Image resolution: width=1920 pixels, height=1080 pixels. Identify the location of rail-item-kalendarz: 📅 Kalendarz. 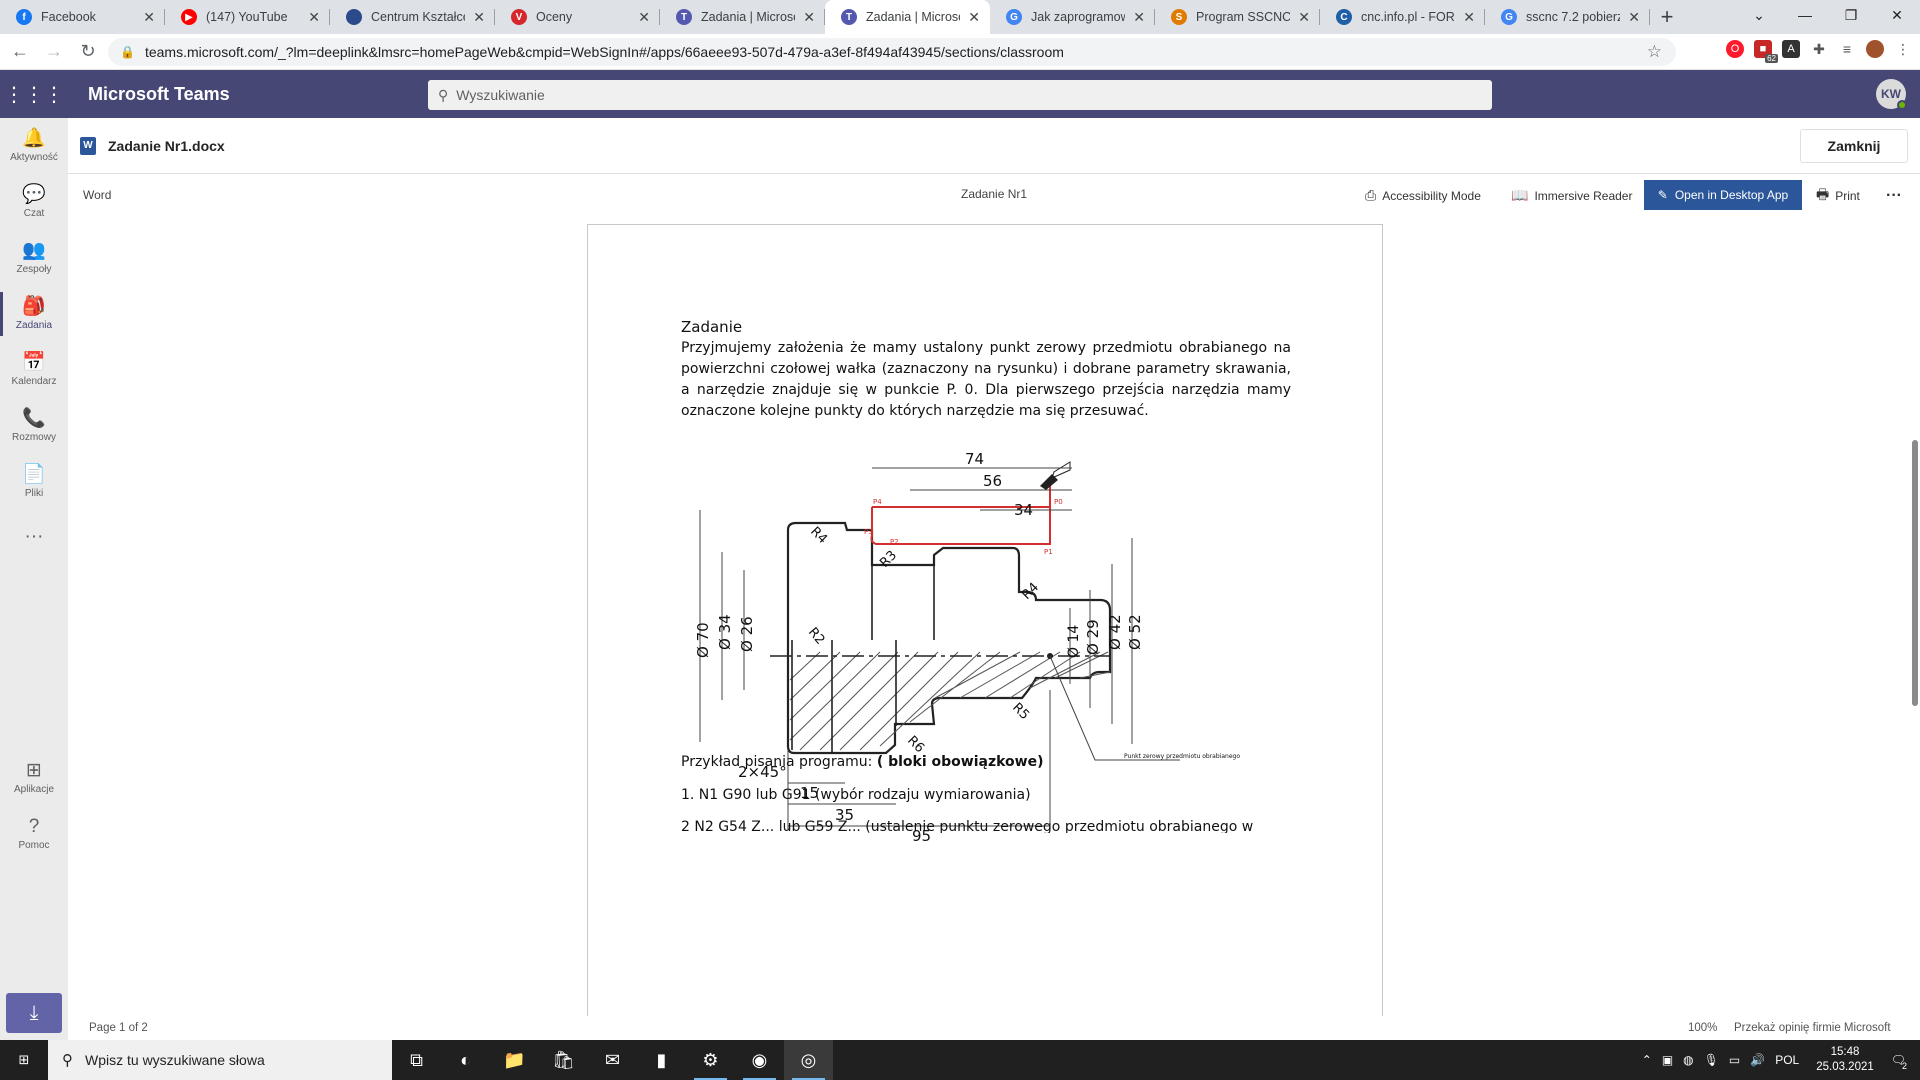
(34, 370).